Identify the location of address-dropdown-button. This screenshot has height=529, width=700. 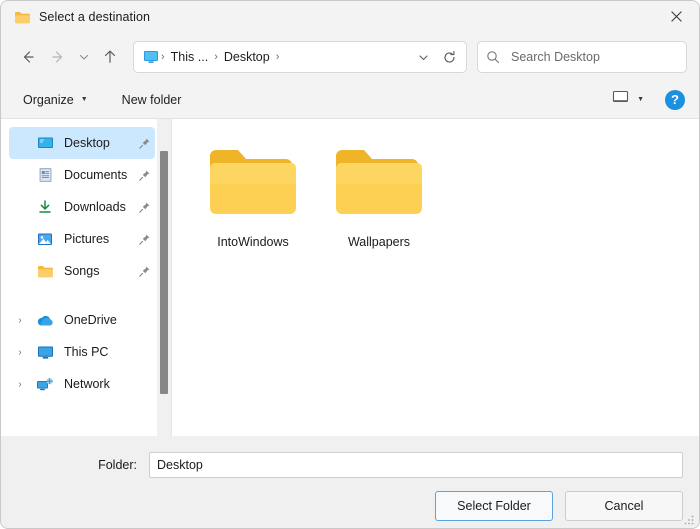
(423, 57).